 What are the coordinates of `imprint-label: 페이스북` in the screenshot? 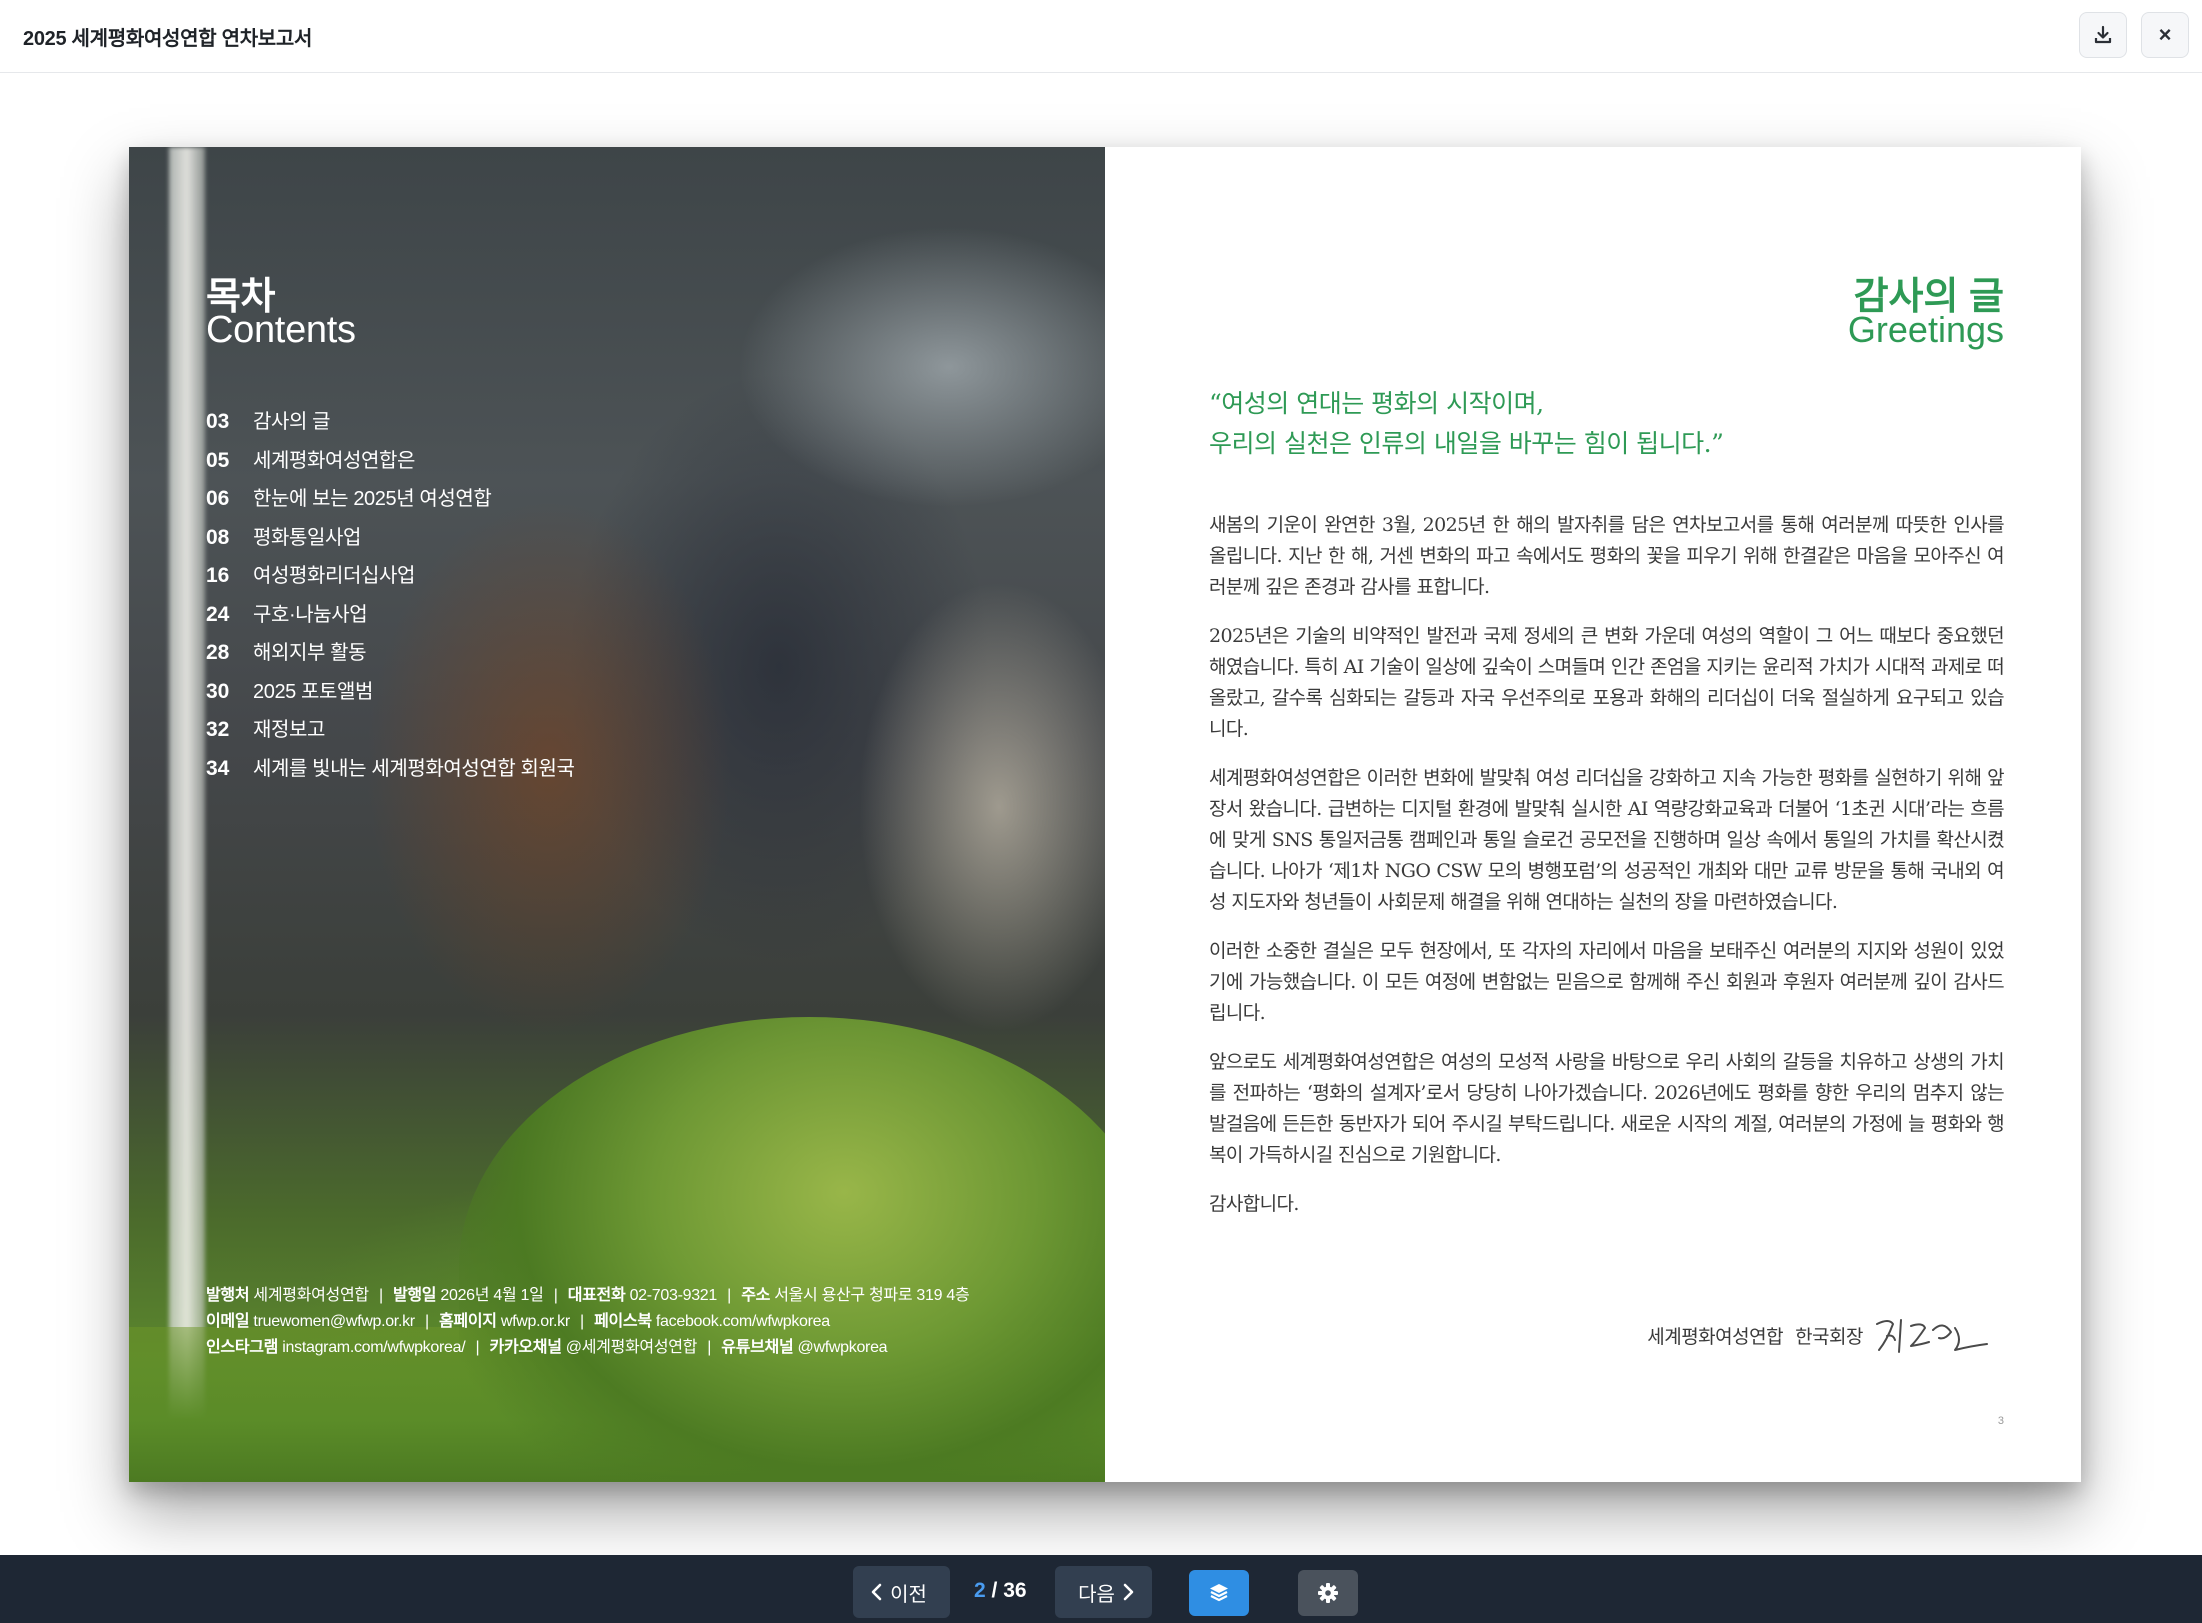 It's located at (623, 1321).